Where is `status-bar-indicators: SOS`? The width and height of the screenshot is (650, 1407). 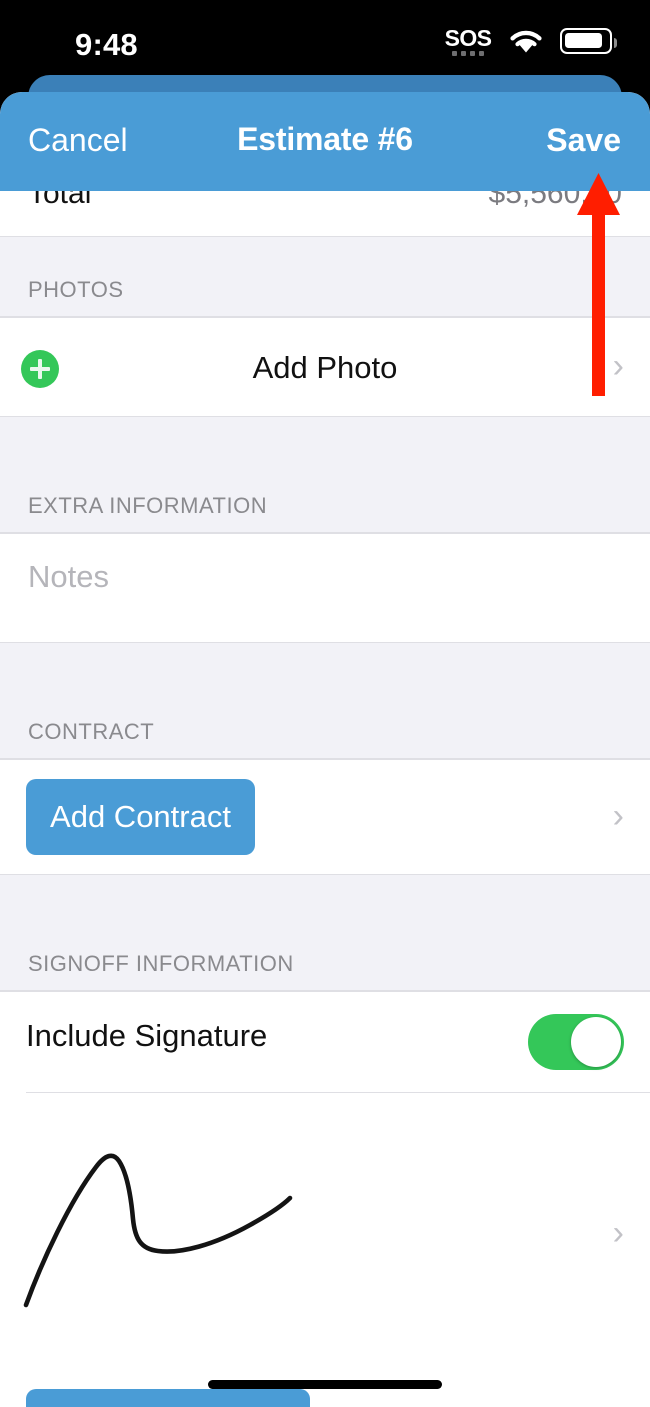
status-bar-indicators: SOS is located at coordinates (530, 43).